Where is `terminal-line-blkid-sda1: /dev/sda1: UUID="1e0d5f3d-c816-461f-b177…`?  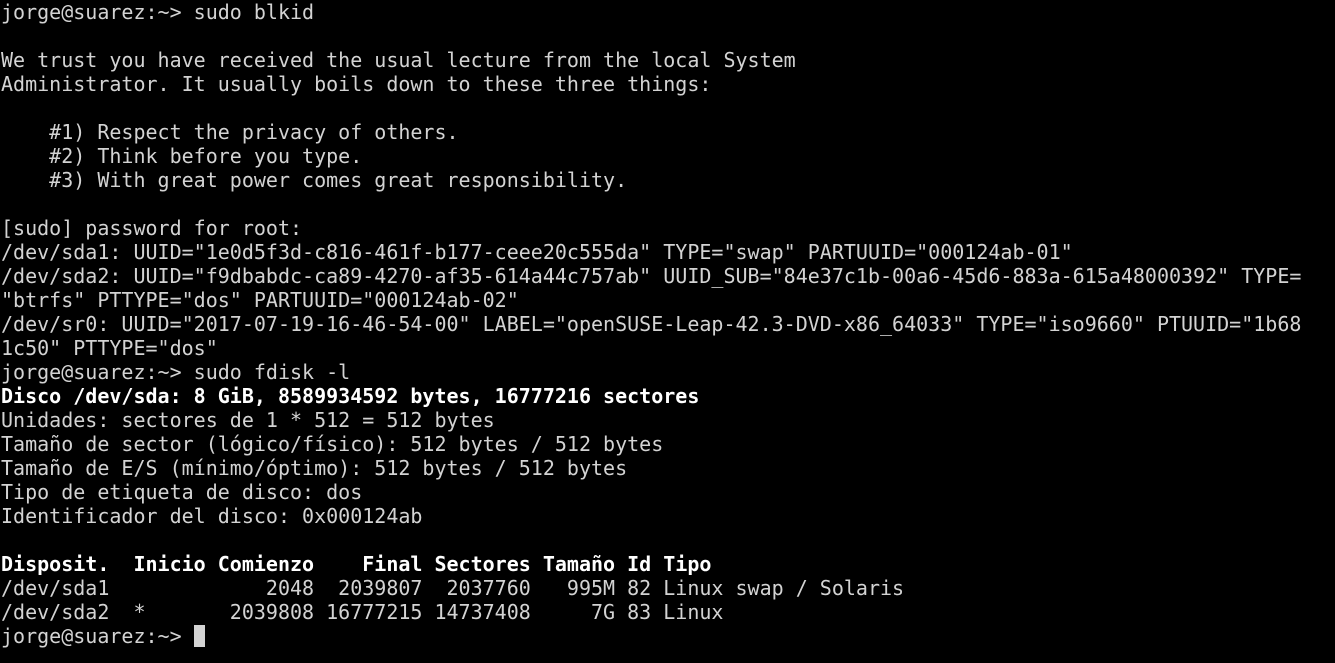
terminal-line-blkid-sda1: /dev/sda1: UUID="1e0d5f3d-c816-461f-b177… is located at coordinates (537, 252).